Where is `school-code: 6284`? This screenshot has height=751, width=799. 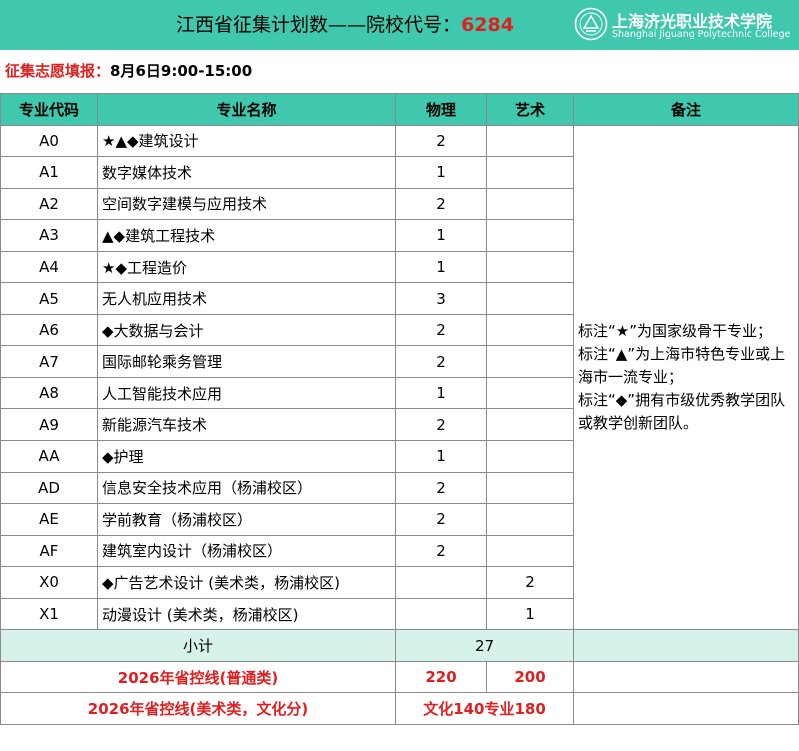 school-code: 6284 is located at coordinates (487, 25).